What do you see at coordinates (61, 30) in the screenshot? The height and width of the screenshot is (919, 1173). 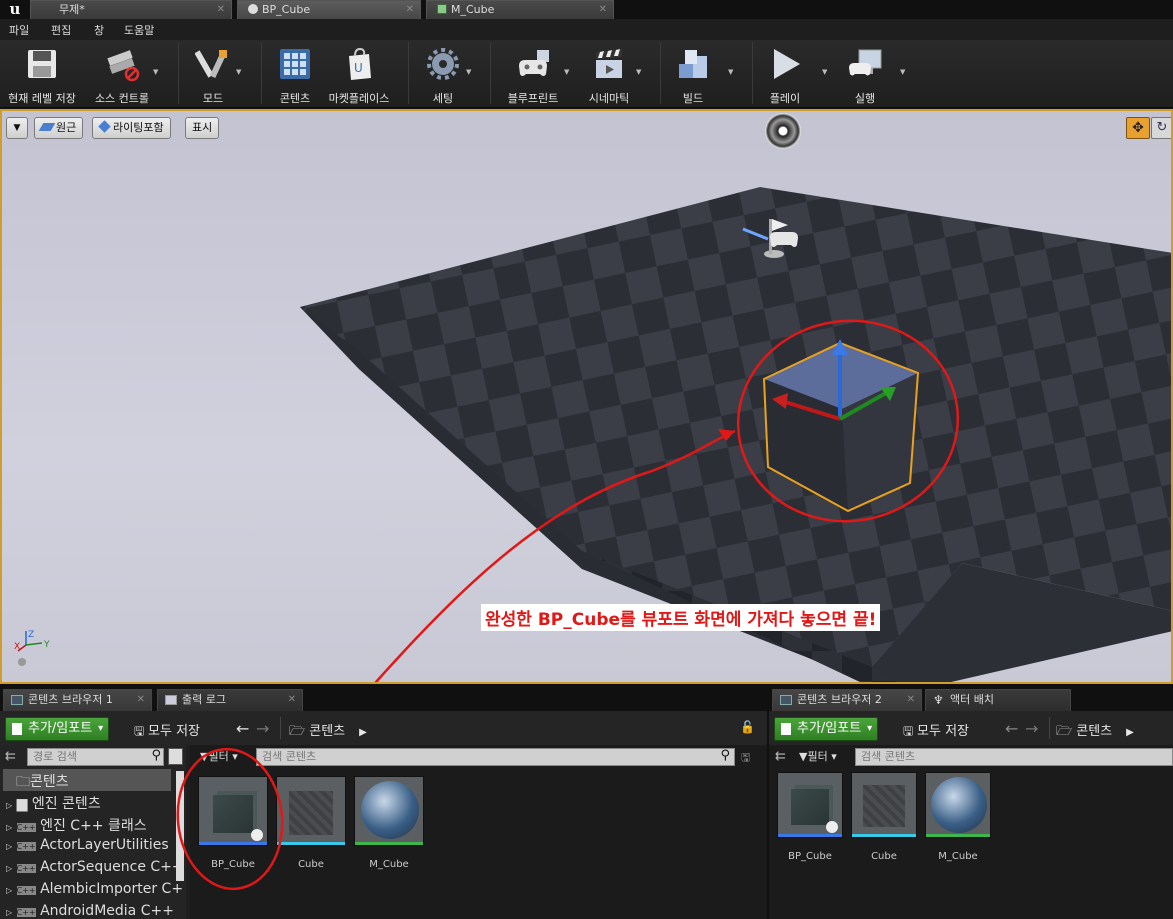 I see `menu-edit: 편집` at bounding box center [61, 30].